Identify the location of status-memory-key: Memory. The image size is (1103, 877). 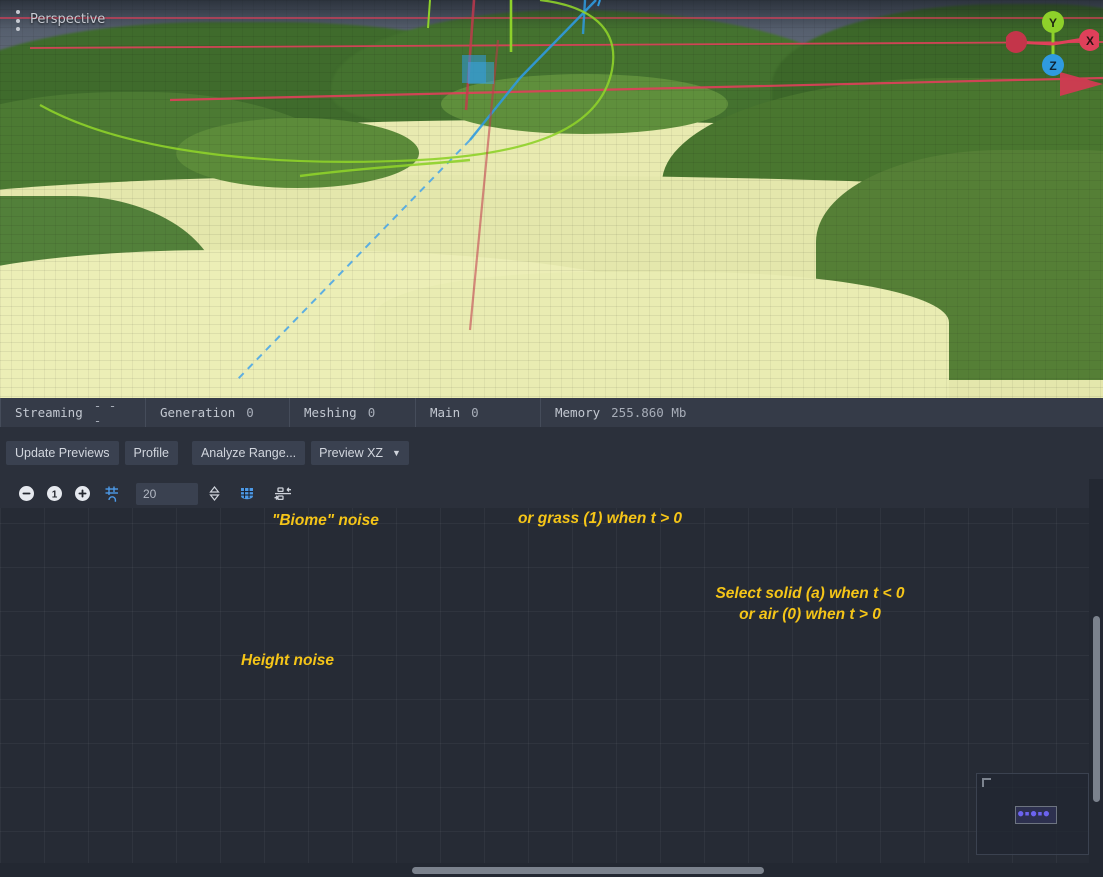
(578, 412).